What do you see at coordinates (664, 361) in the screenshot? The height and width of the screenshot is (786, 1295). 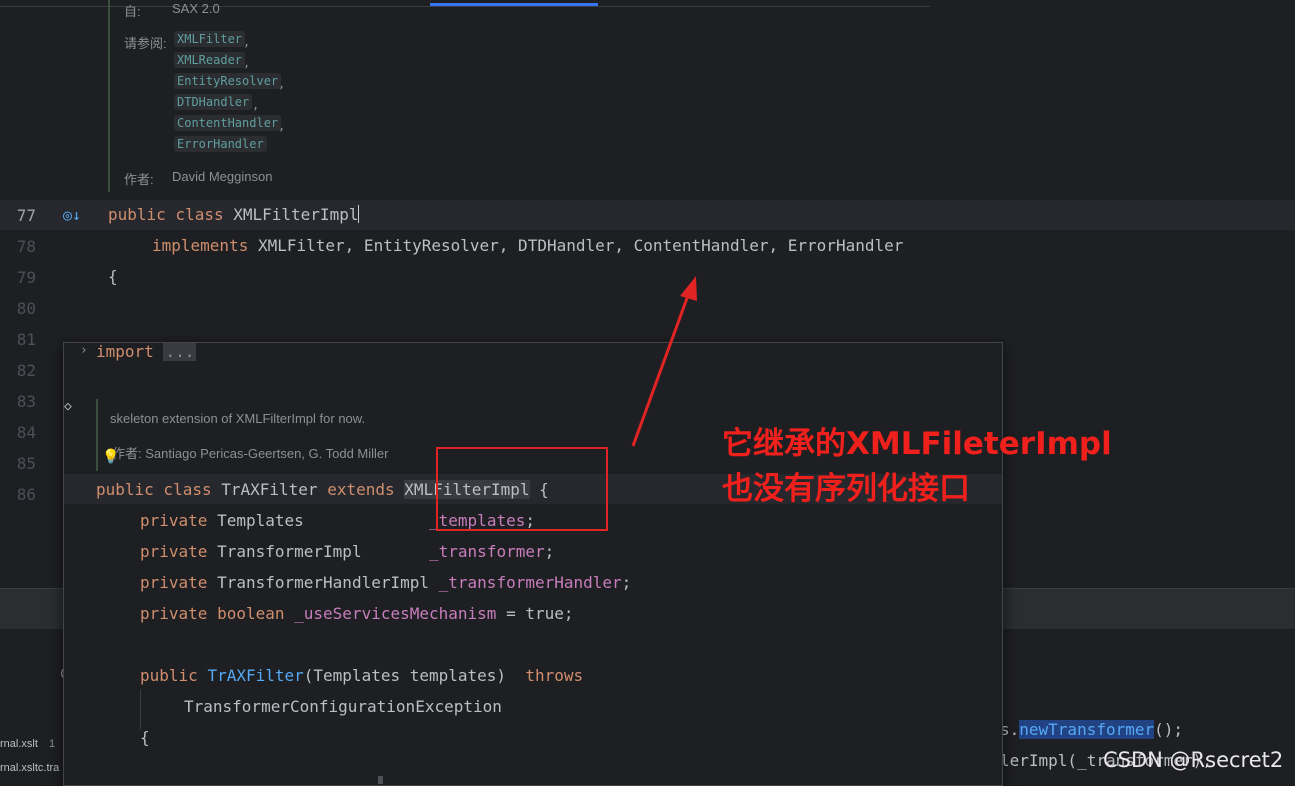 I see `annotation-arrow` at bounding box center [664, 361].